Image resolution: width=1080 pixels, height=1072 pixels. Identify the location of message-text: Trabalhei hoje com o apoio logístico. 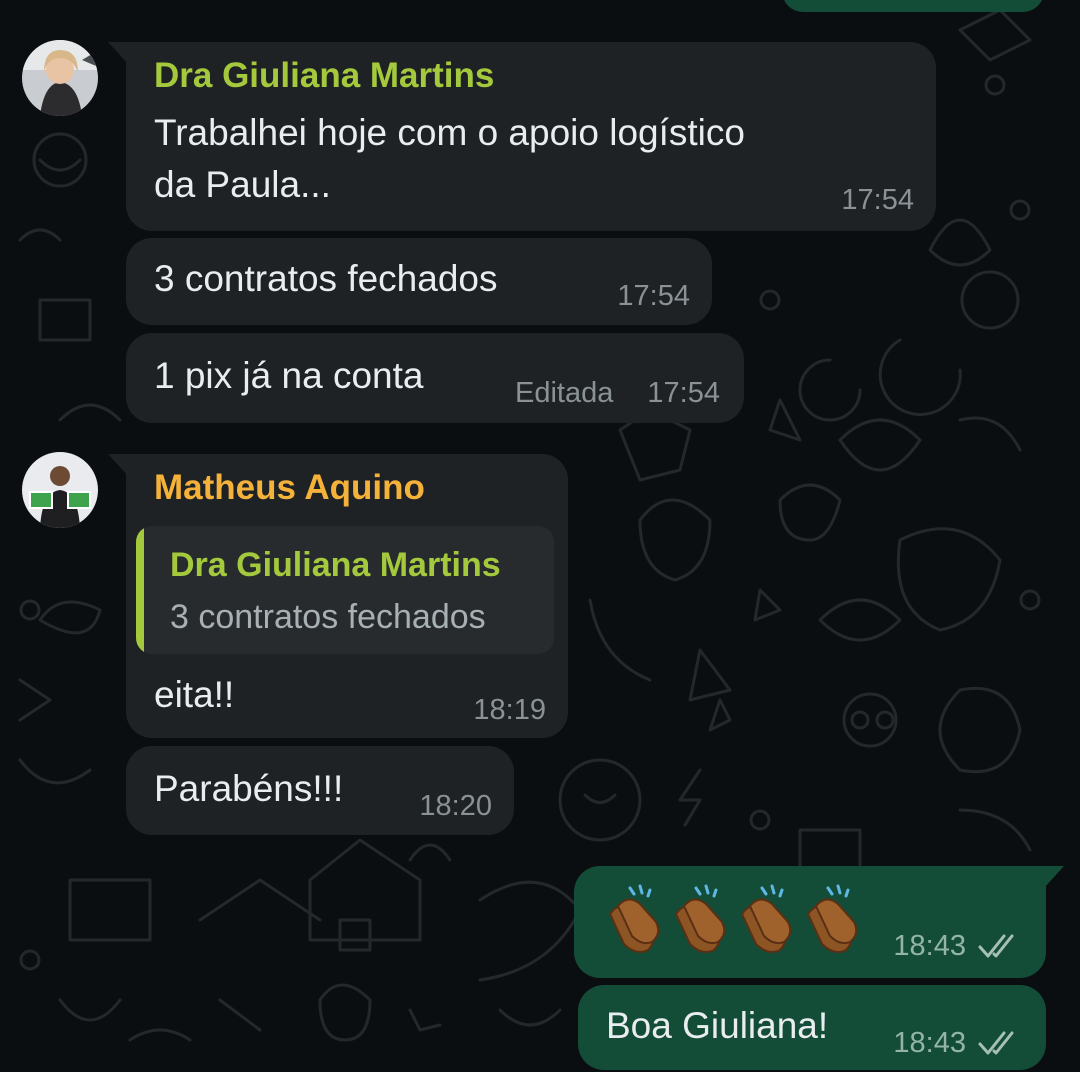
(449, 132).